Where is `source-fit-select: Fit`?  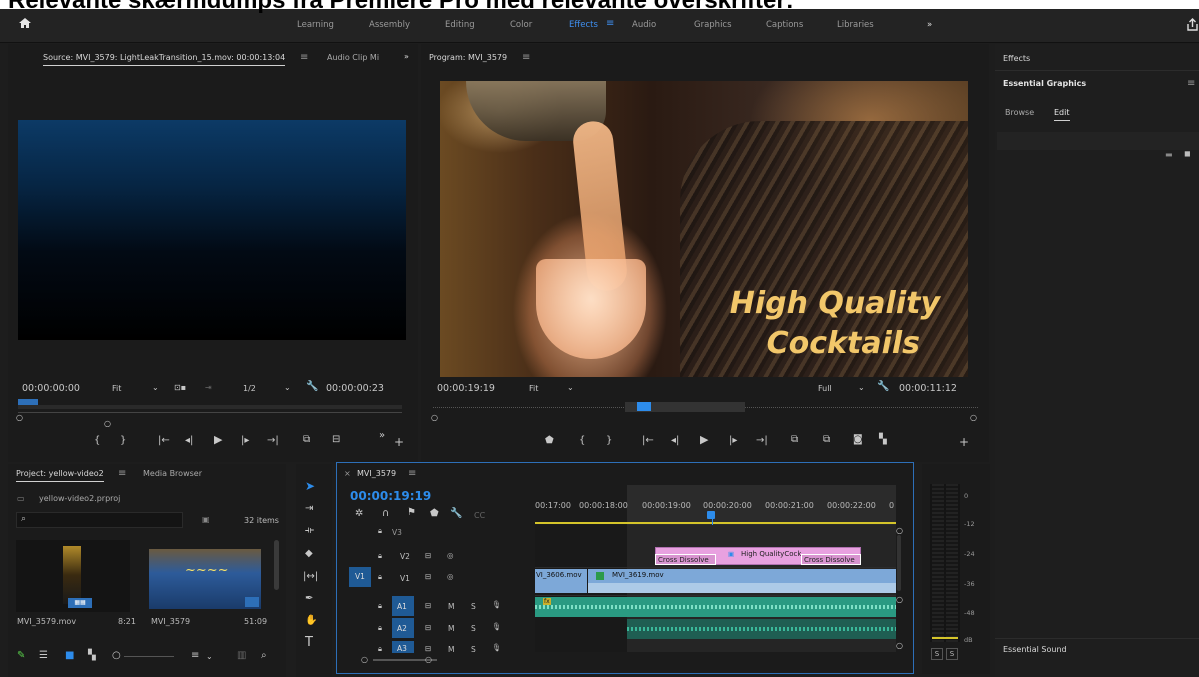 source-fit-select: Fit is located at coordinates (116, 389).